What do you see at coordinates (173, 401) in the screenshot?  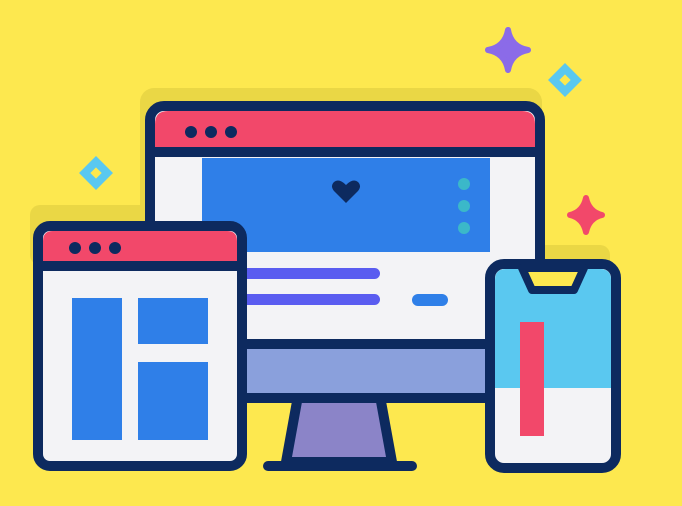 I see `window-bottom-block` at bounding box center [173, 401].